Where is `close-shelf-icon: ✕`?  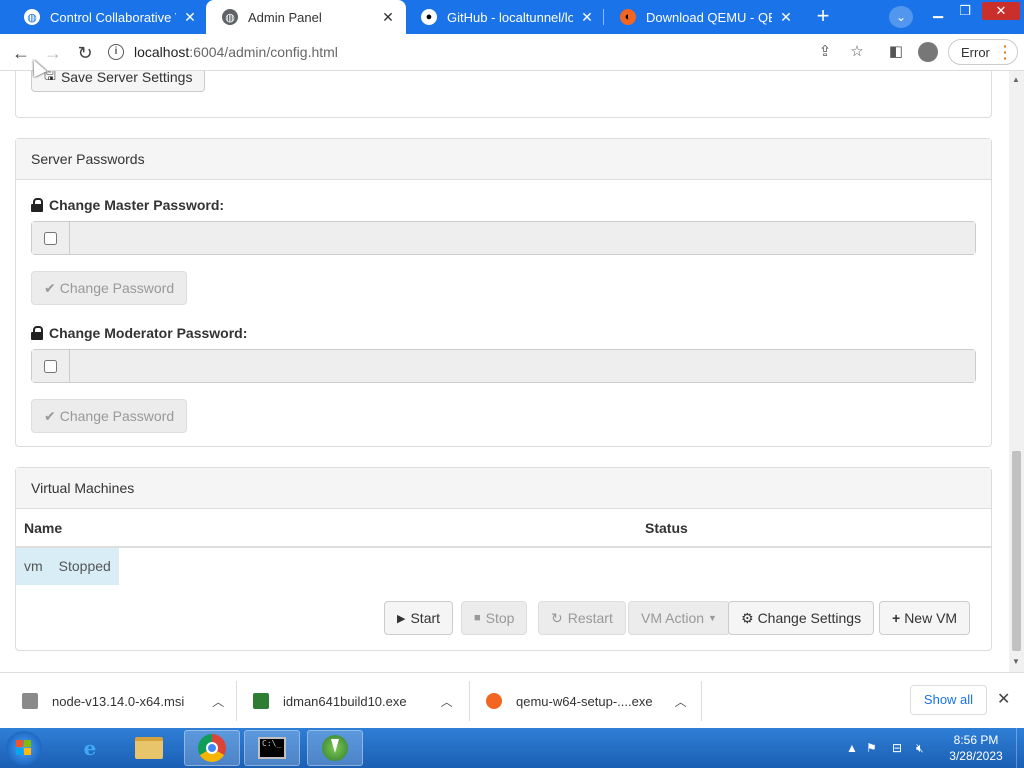 close-shelf-icon: ✕ is located at coordinates (1003, 699).